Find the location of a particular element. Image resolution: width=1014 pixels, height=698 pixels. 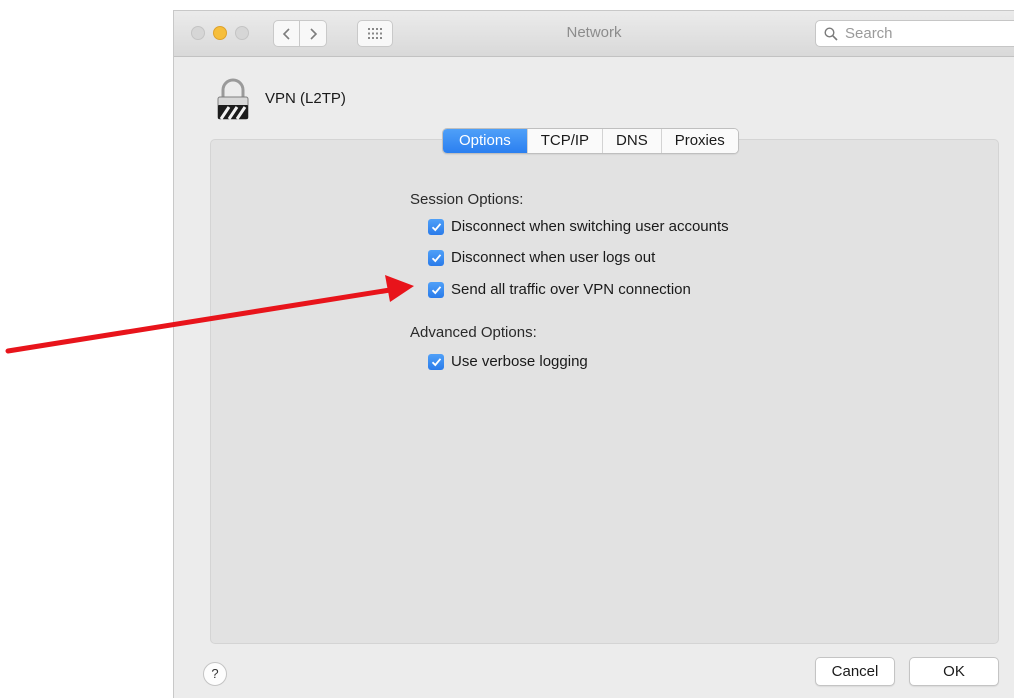

vpn-lock-icon is located at coordinates (233, 99).